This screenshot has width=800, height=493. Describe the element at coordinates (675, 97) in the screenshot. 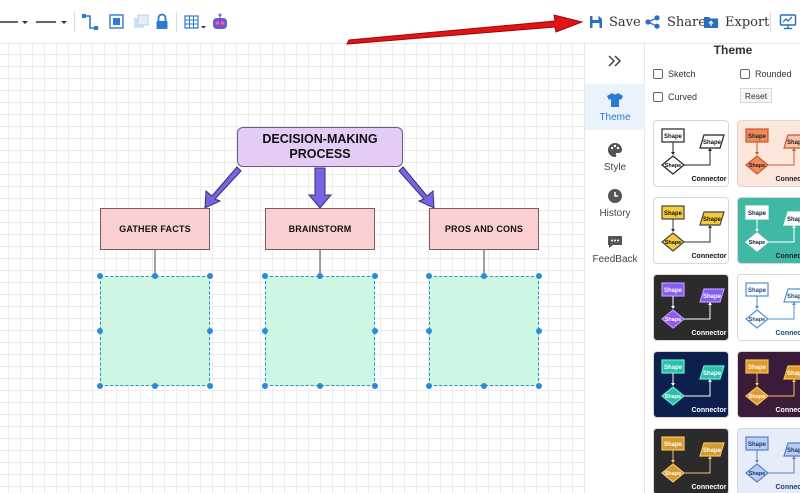

I see `curved-option: Curved` at that location.